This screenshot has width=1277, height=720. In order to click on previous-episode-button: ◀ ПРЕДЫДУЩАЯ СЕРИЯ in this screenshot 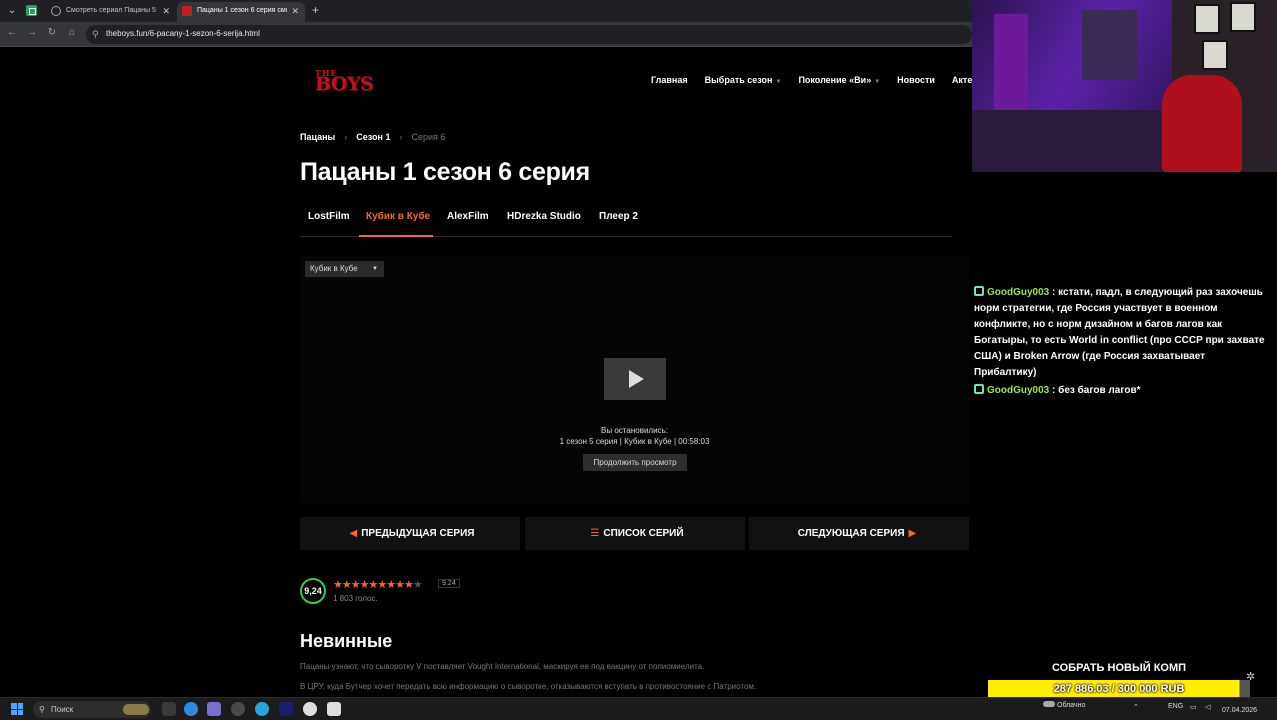, I will do `click(410, 533)`.